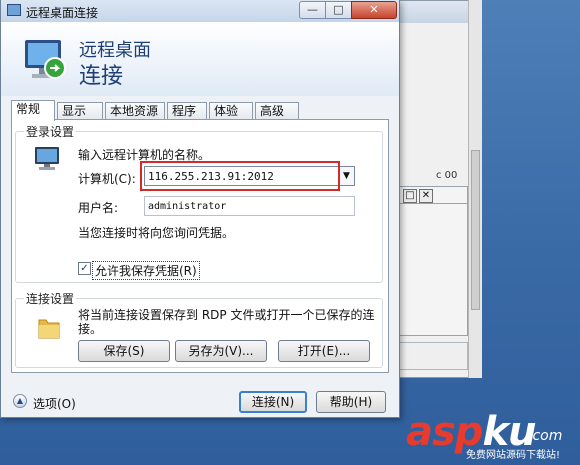 The height and width of the screenshot is (465, 580). What do you see at coordinates (107, 179) in the screenshot?
I see `computer-label: 计算机(C):` at bounding box center [107, 179].